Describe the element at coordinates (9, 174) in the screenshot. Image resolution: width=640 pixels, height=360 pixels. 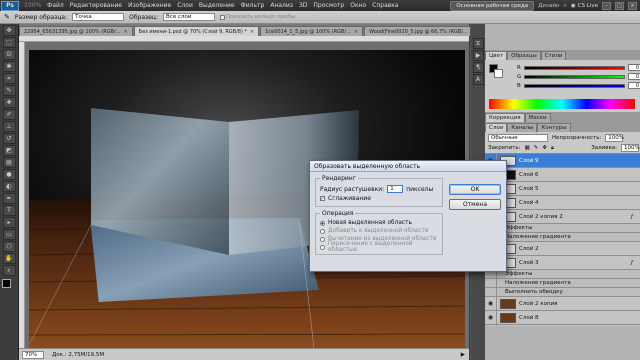
I see `blur-tool-icon: ●` at that location.